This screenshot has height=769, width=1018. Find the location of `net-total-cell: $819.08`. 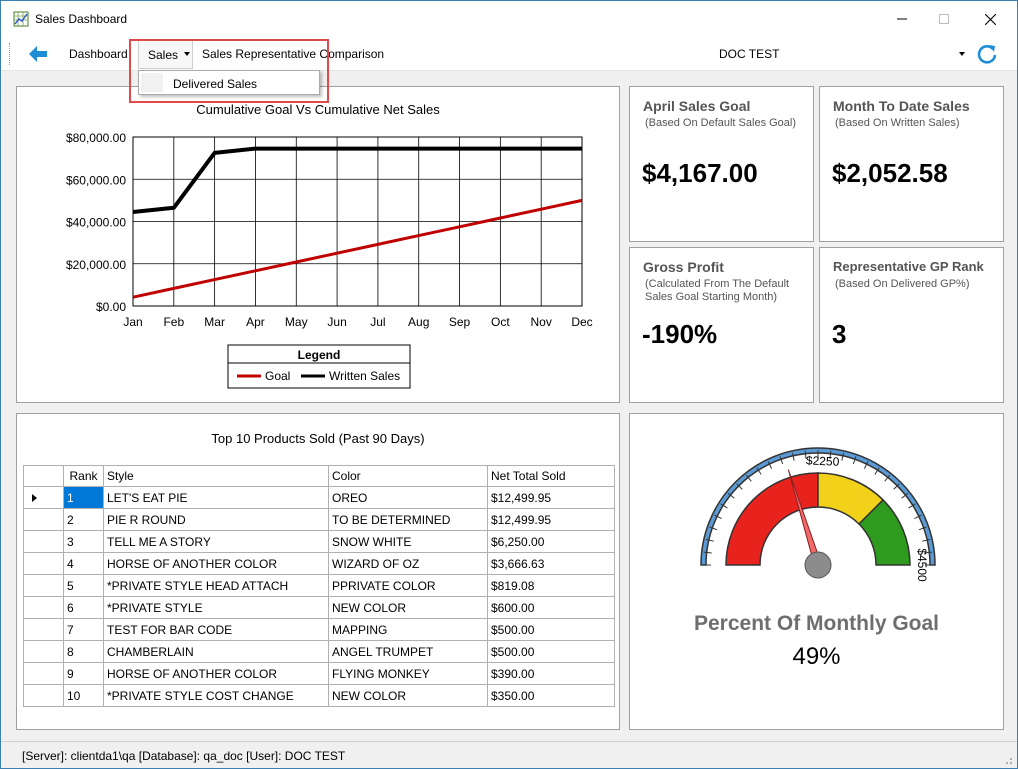

net-total-cell: $819.08 is located at coordinates (551, 585).